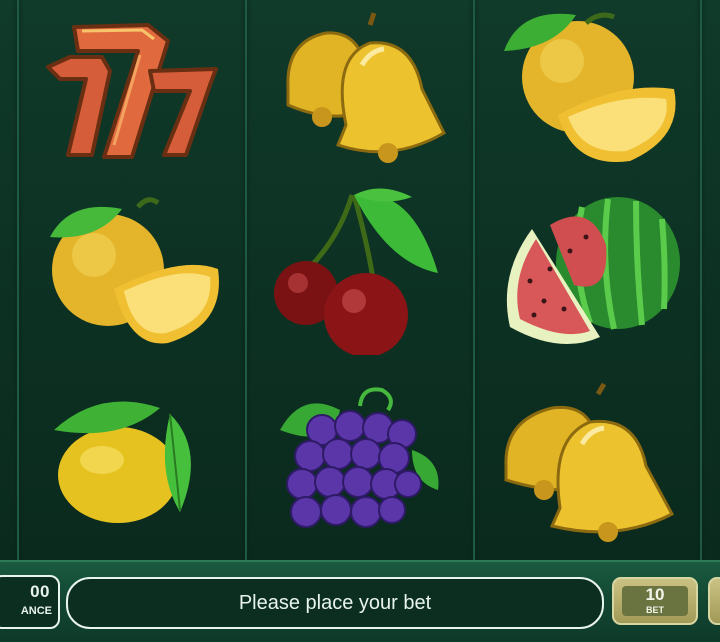 The image size is (720, 642). What do you see at coordinates (335, 603) in the screenshot?
I see `status-message: Please place your bet` at bounding box center [335, 603].